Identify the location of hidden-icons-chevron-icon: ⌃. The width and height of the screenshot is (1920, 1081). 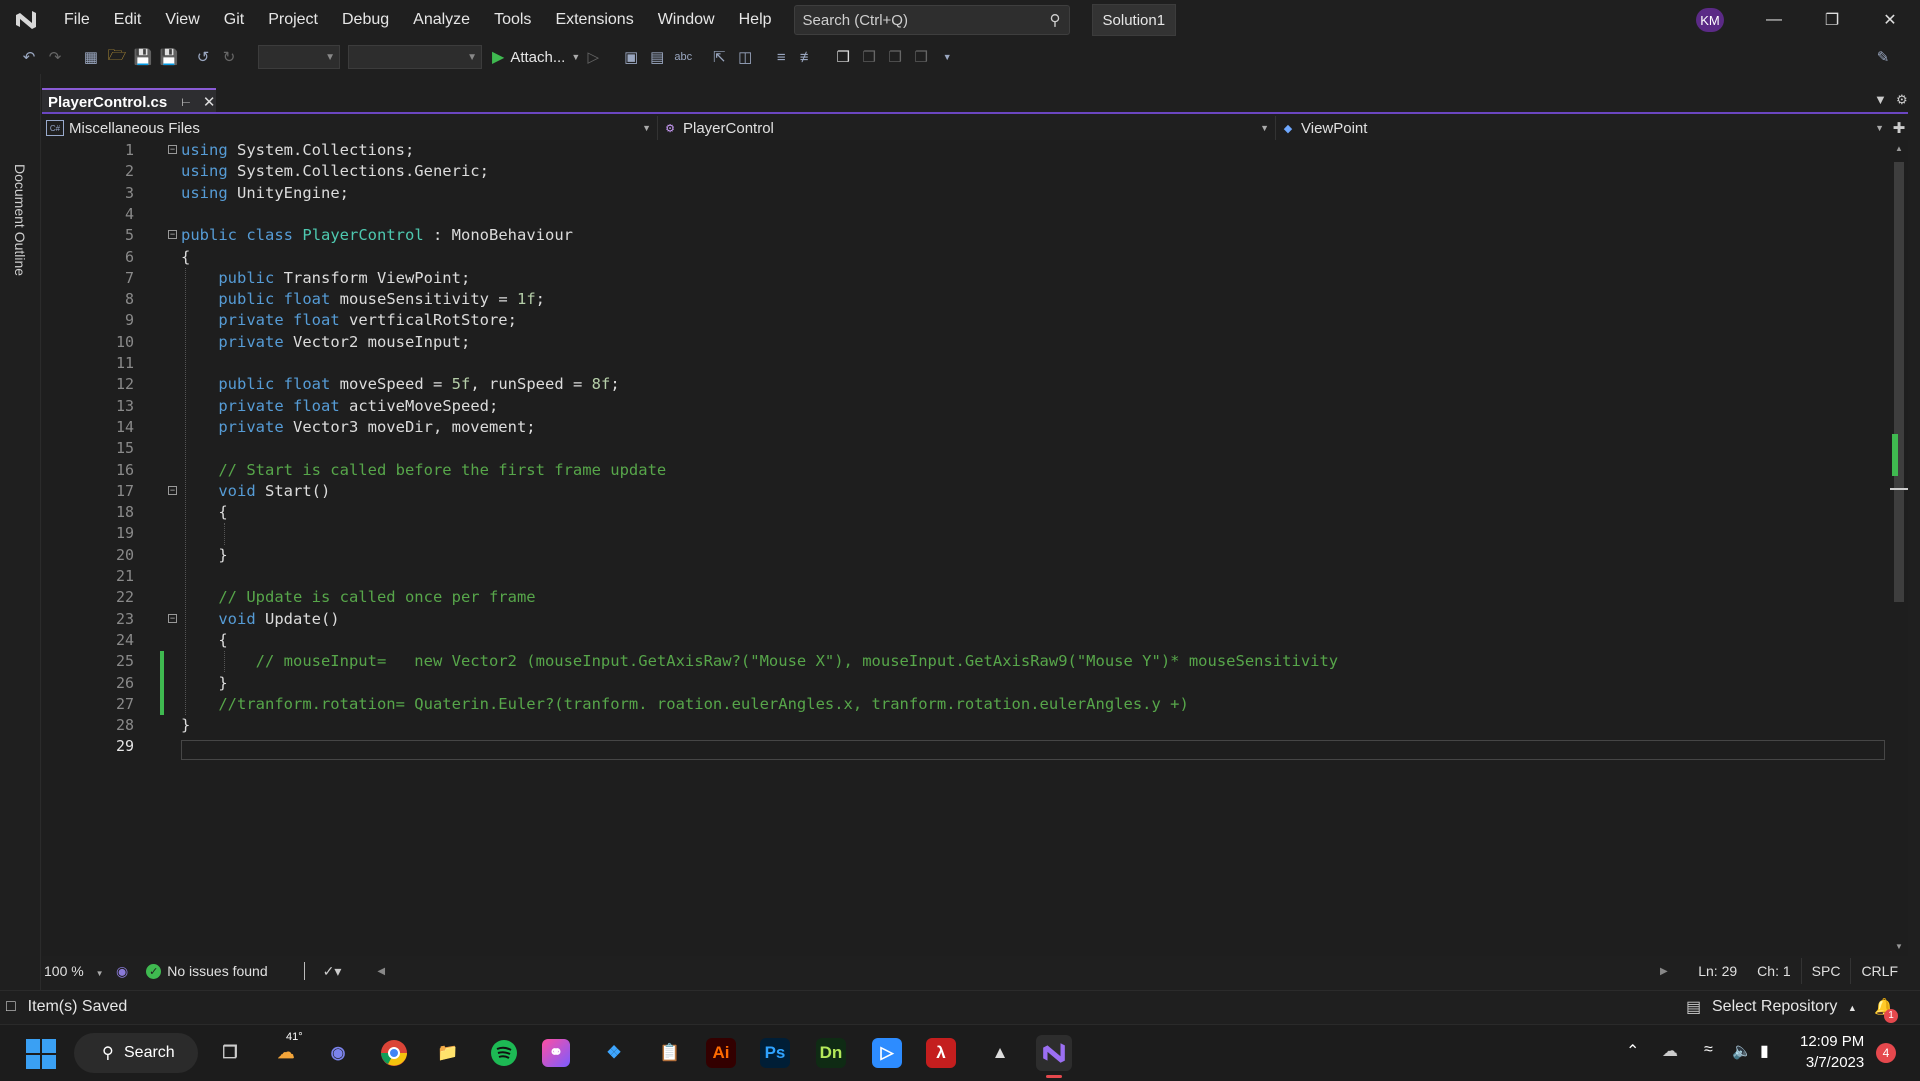
(1632, 1051).